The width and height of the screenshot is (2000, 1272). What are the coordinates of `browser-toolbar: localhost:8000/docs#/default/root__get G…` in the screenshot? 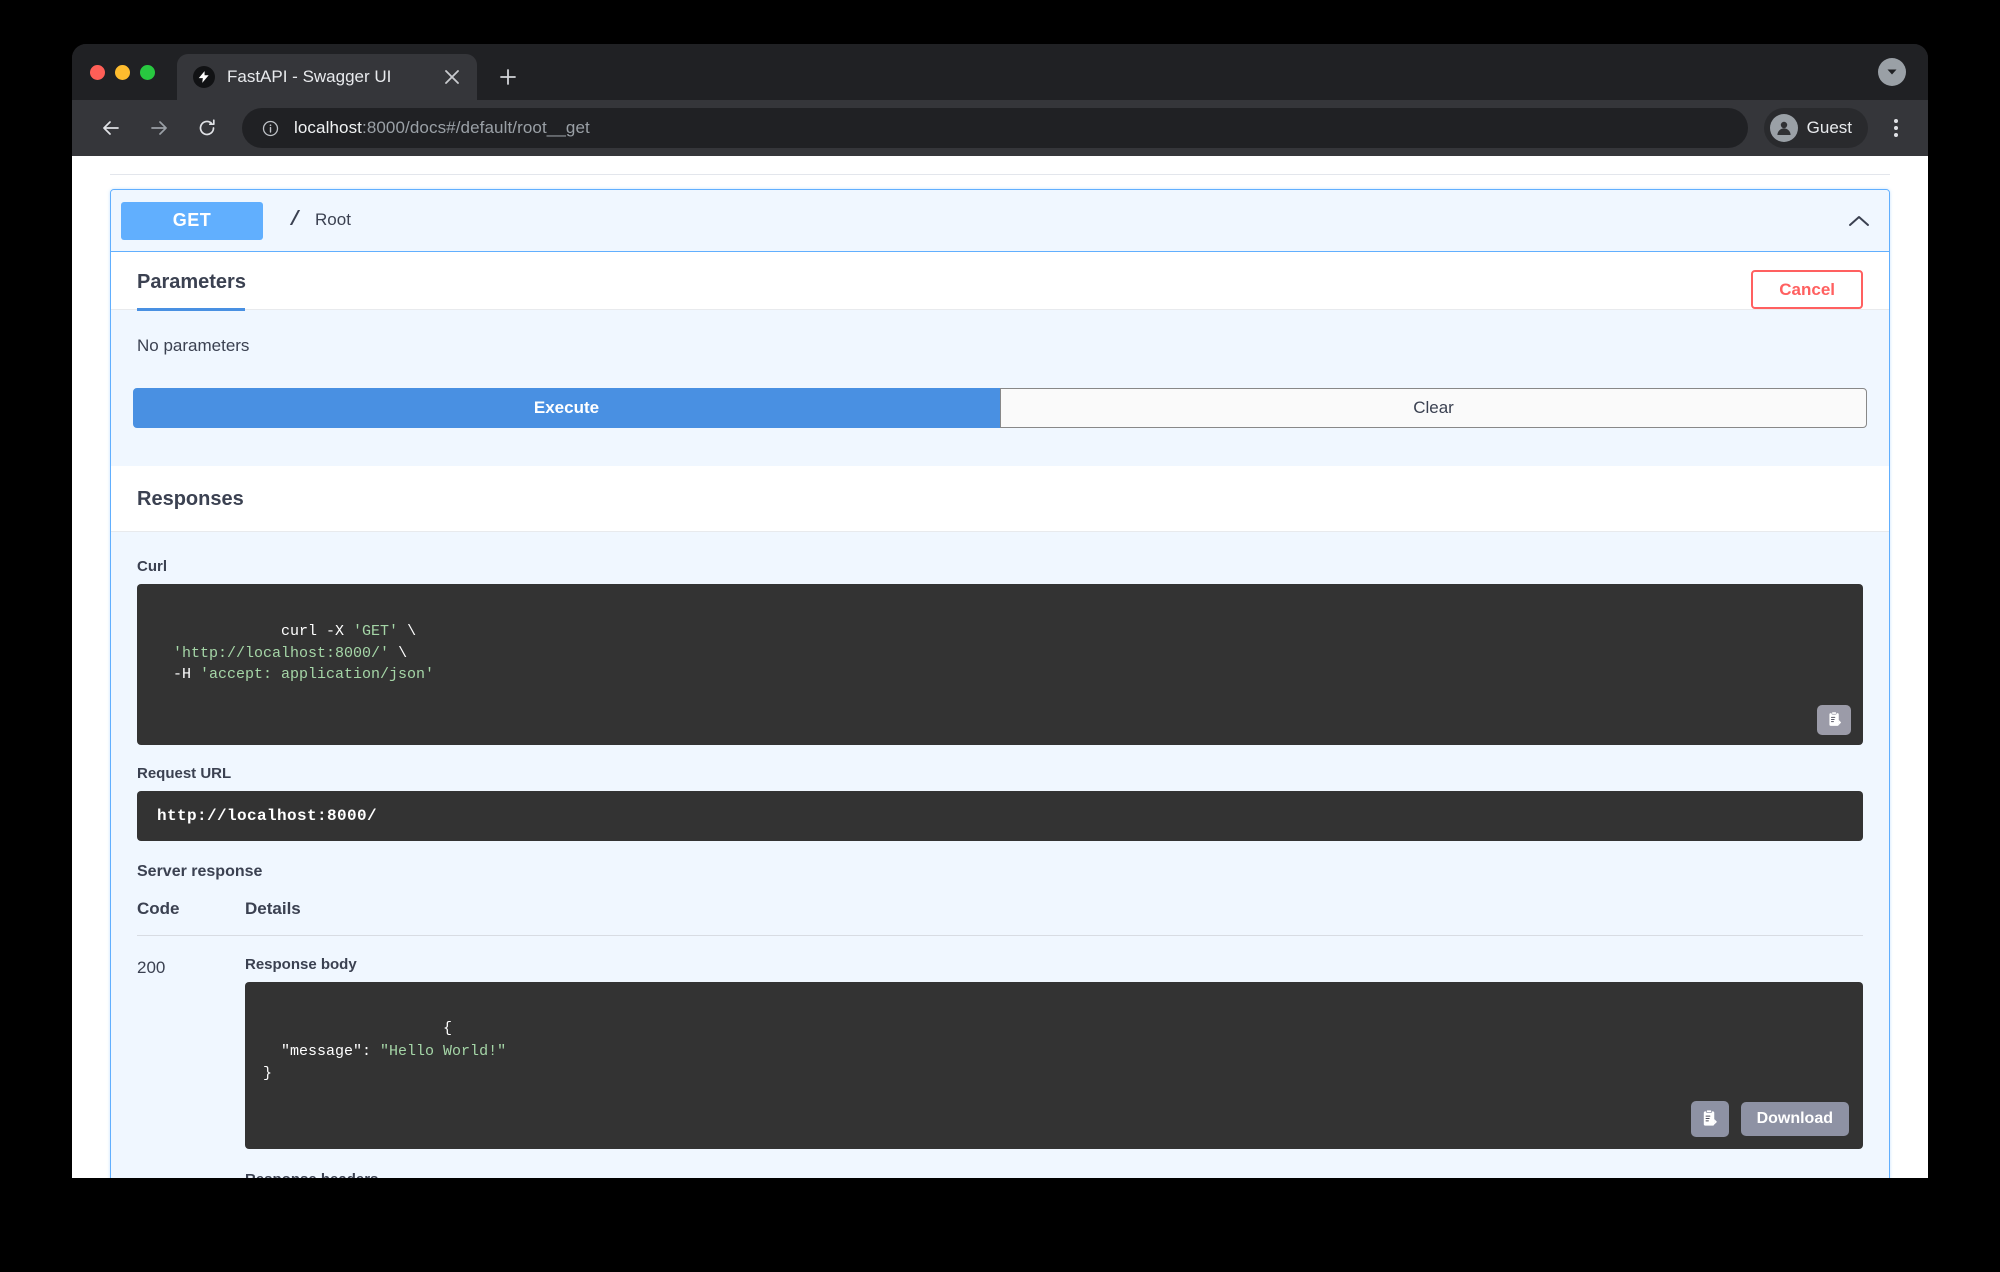 It's located at (1000, 128).